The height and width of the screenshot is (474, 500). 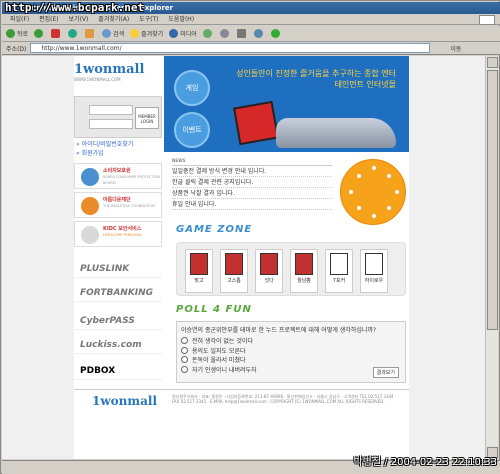 I want to click on mail-button, so click(x=225, y=33).